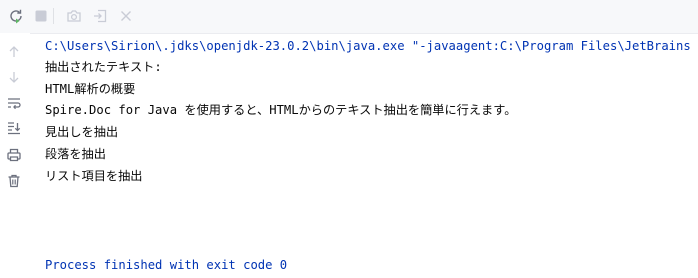  I want to click on clear-all-button, so click(14, 181).